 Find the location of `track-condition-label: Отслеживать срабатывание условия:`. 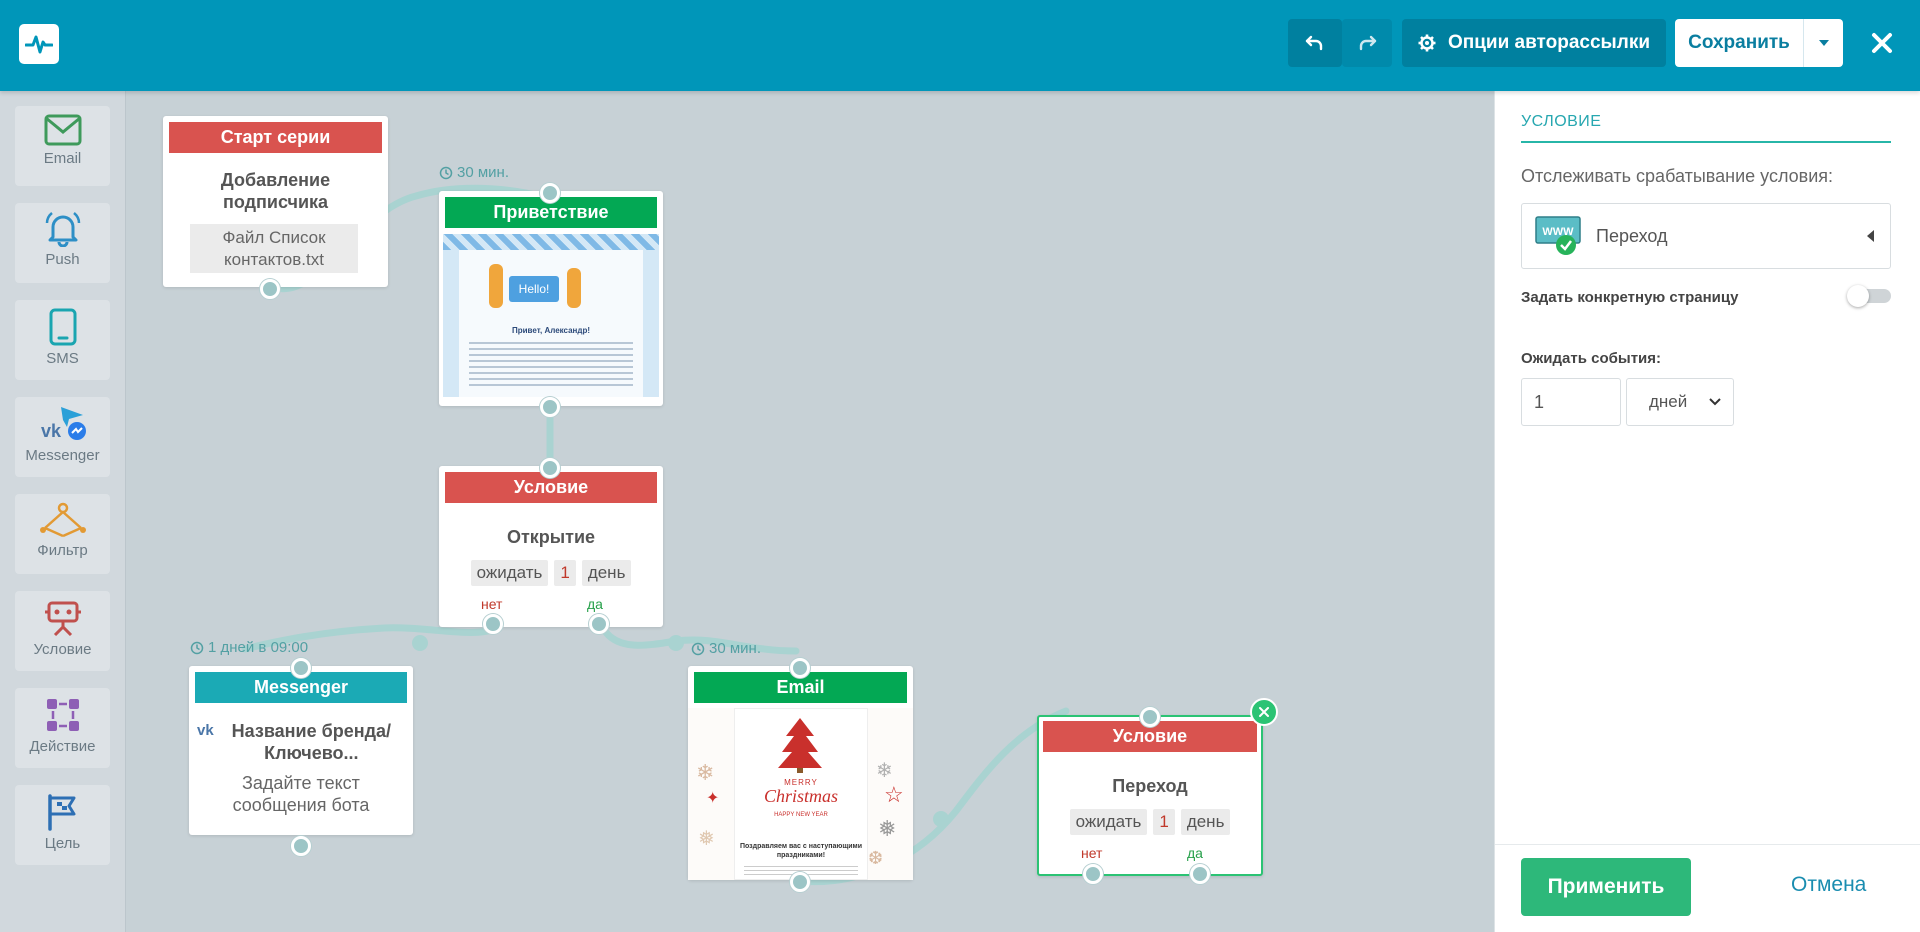

track-condition-label: Отслеживать срабатывание условия: is located at coordinates (1677, 176).